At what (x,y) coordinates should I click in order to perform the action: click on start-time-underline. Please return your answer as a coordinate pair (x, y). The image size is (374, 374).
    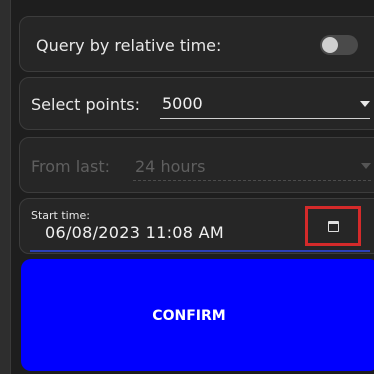
    Looking at the image, I should click on (200, 251).